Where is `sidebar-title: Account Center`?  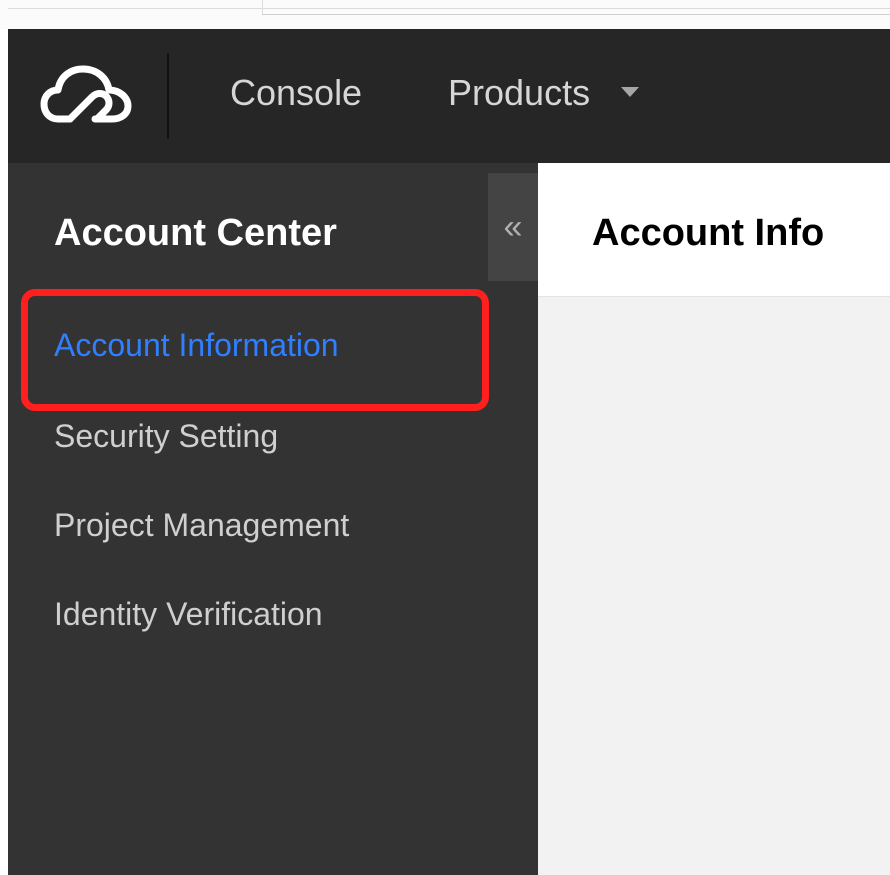 sidebar-title: Account Center is located at coordinates (195, 233).